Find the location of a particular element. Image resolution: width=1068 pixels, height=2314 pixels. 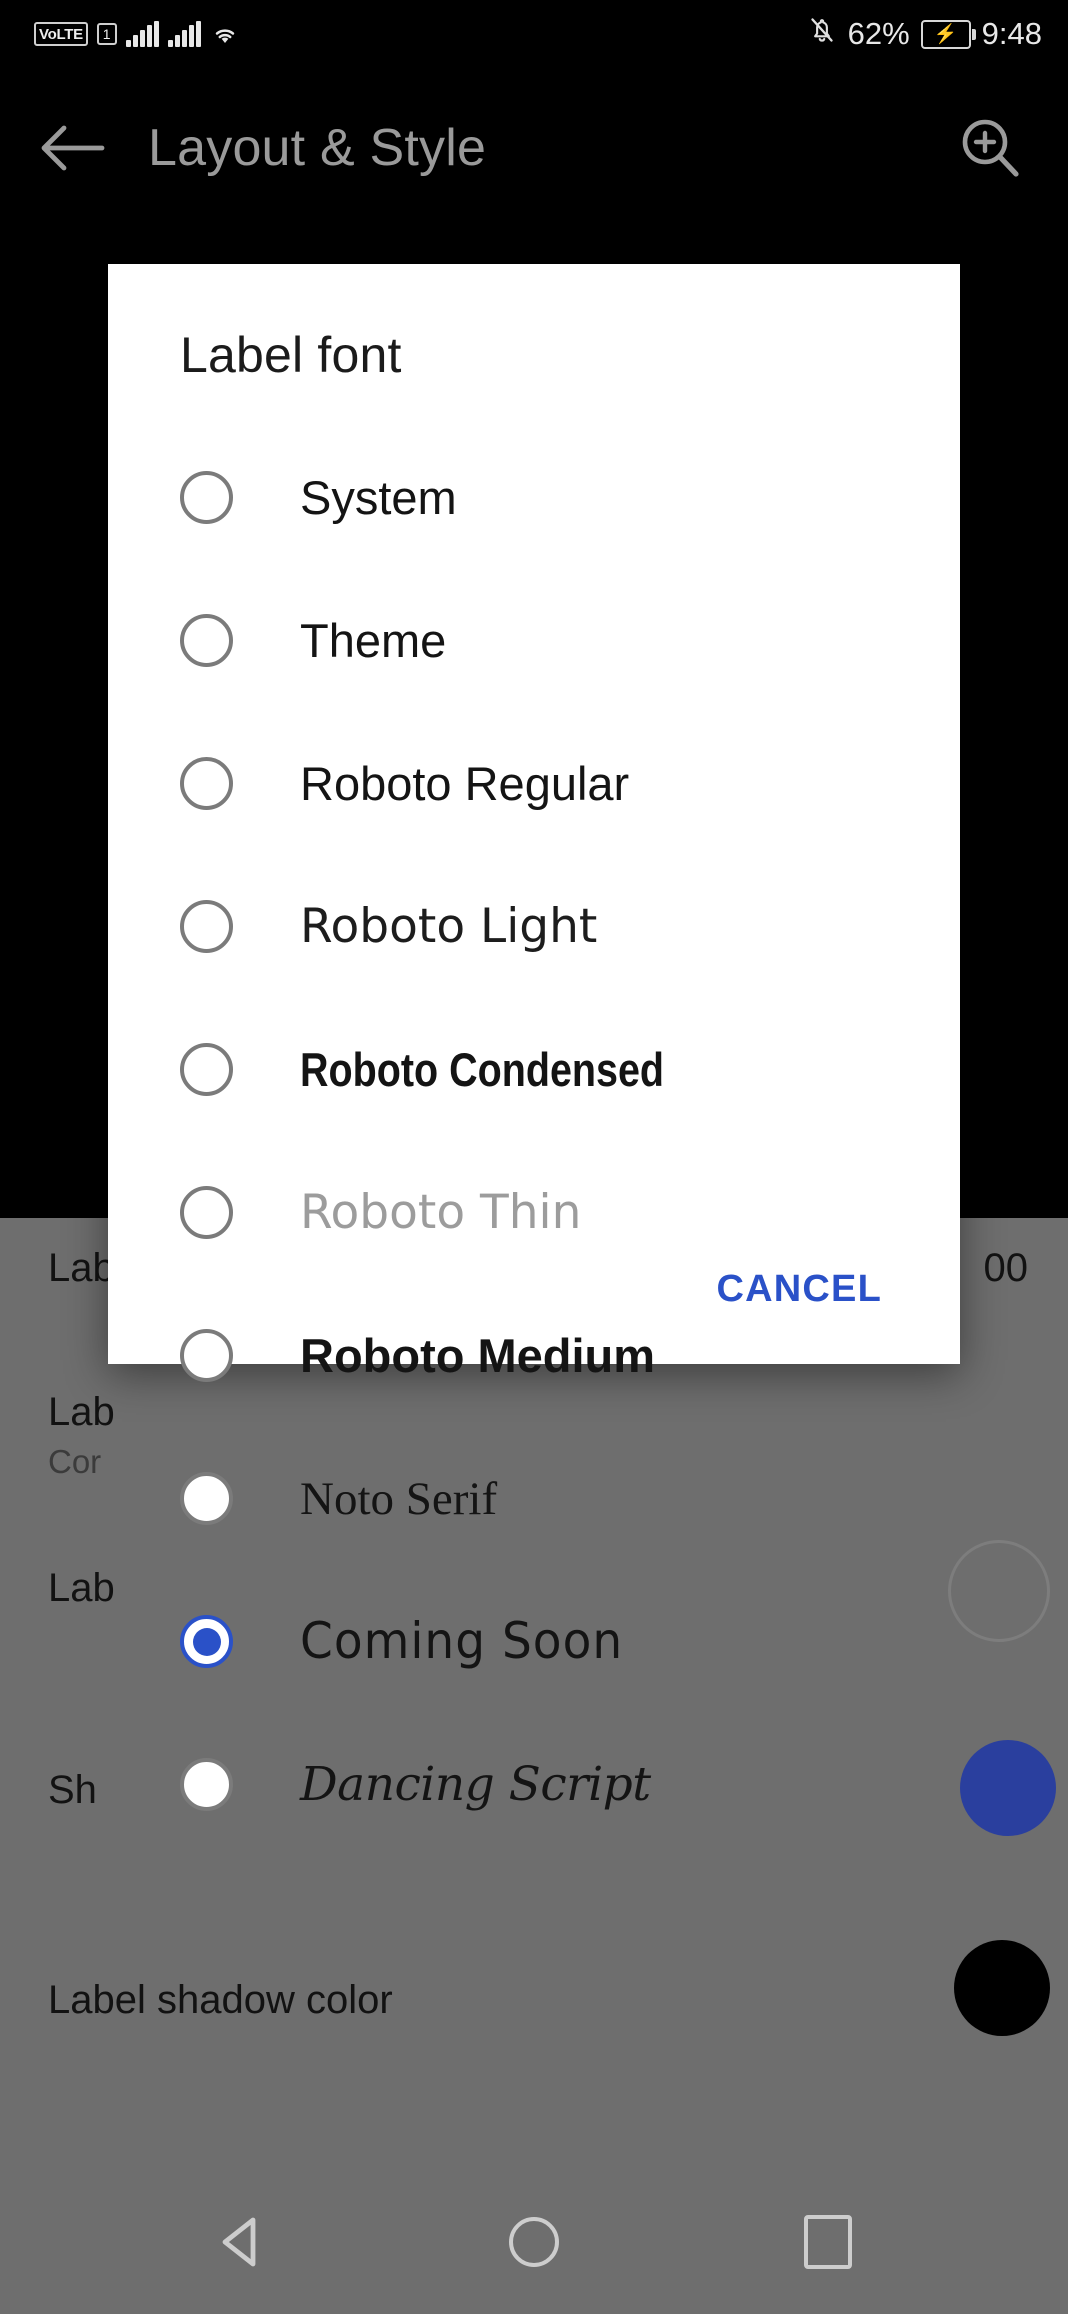

clock-label: 9:48 is located at coordinates (1011, 33).